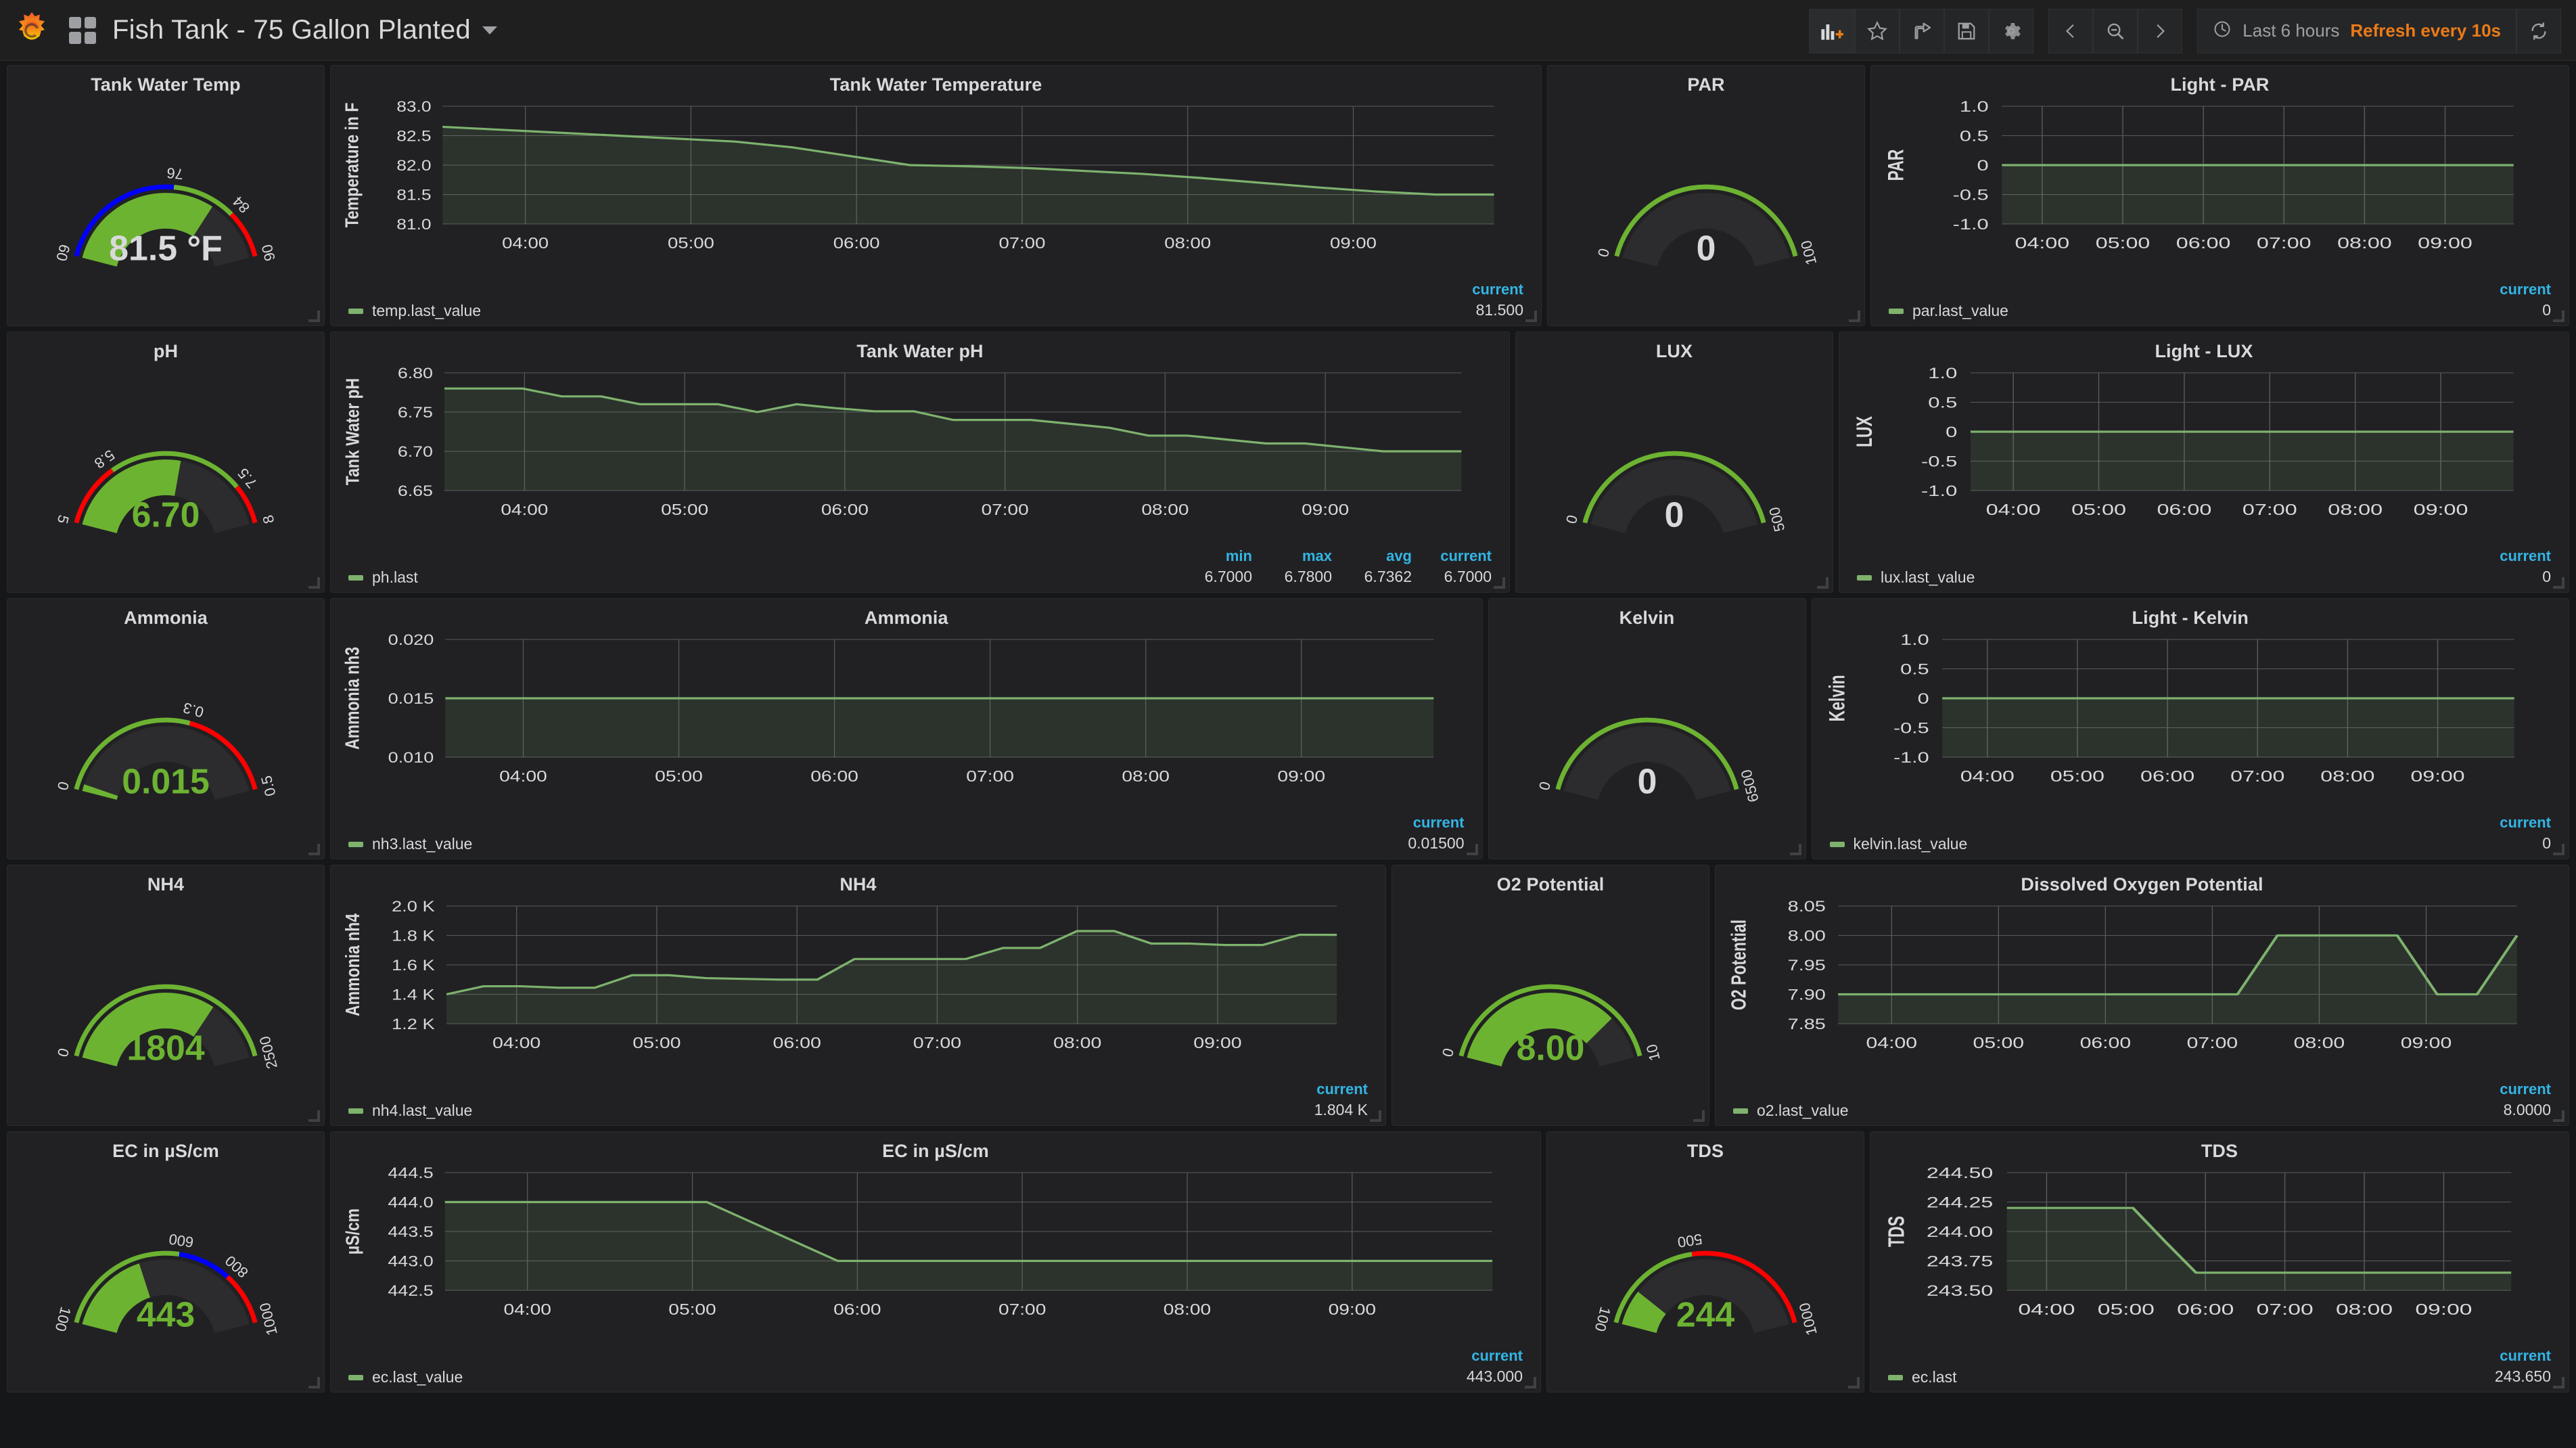  I want to click on panel-title: Dissolved Oxygen Potential, so click(2142, 885).